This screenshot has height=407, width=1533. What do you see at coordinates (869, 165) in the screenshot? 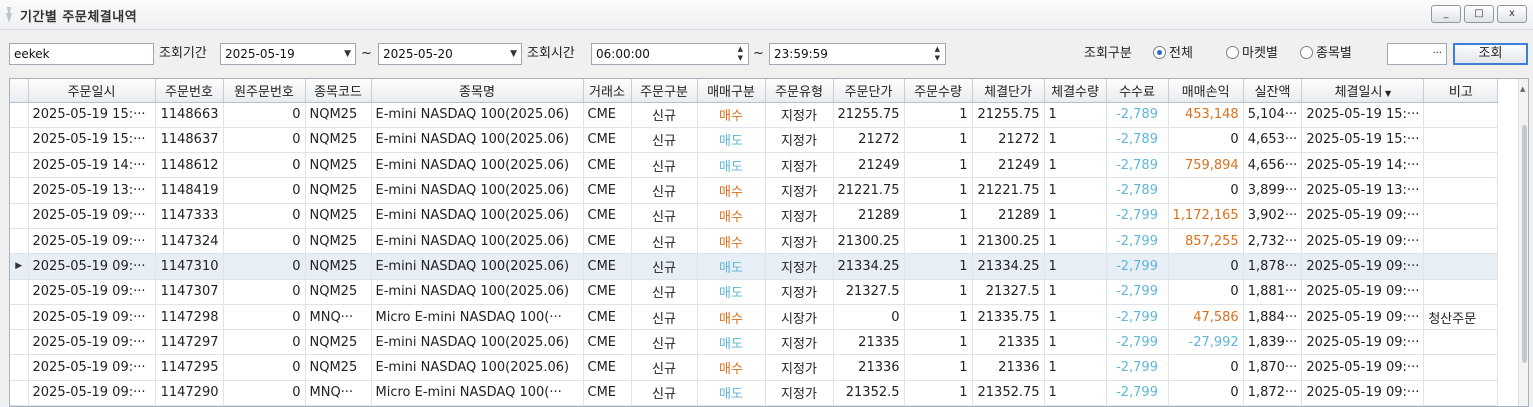
I see `table-cell: 21249` at bounding box center [869, 165].